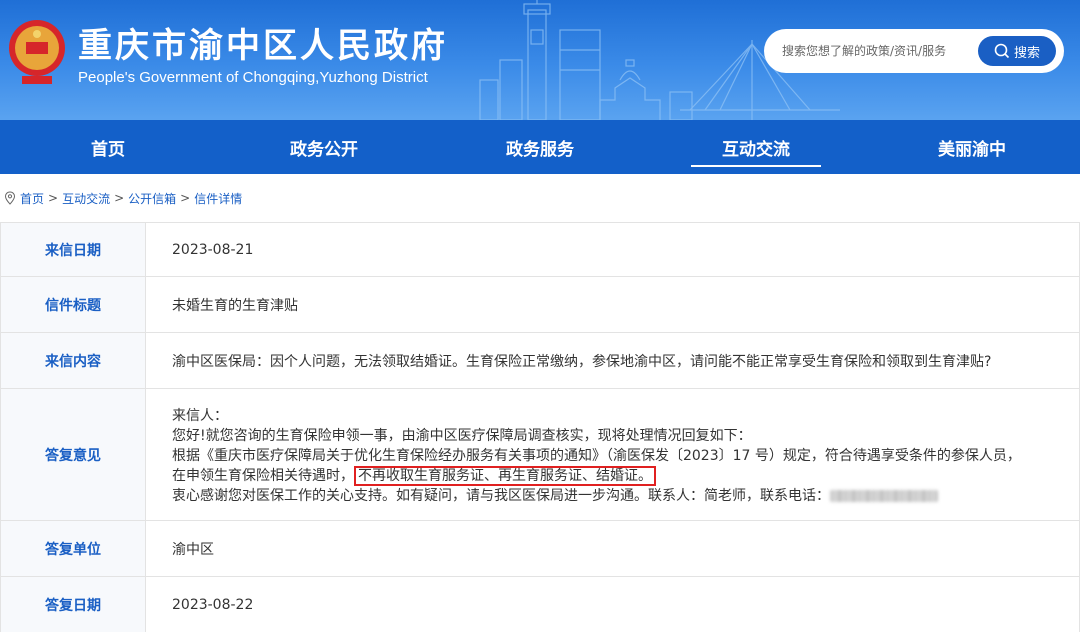  What do you see at coordinates (37, 52) in the screenshot?
I see `national-emblem-icon` at bounding box center [37, 52].